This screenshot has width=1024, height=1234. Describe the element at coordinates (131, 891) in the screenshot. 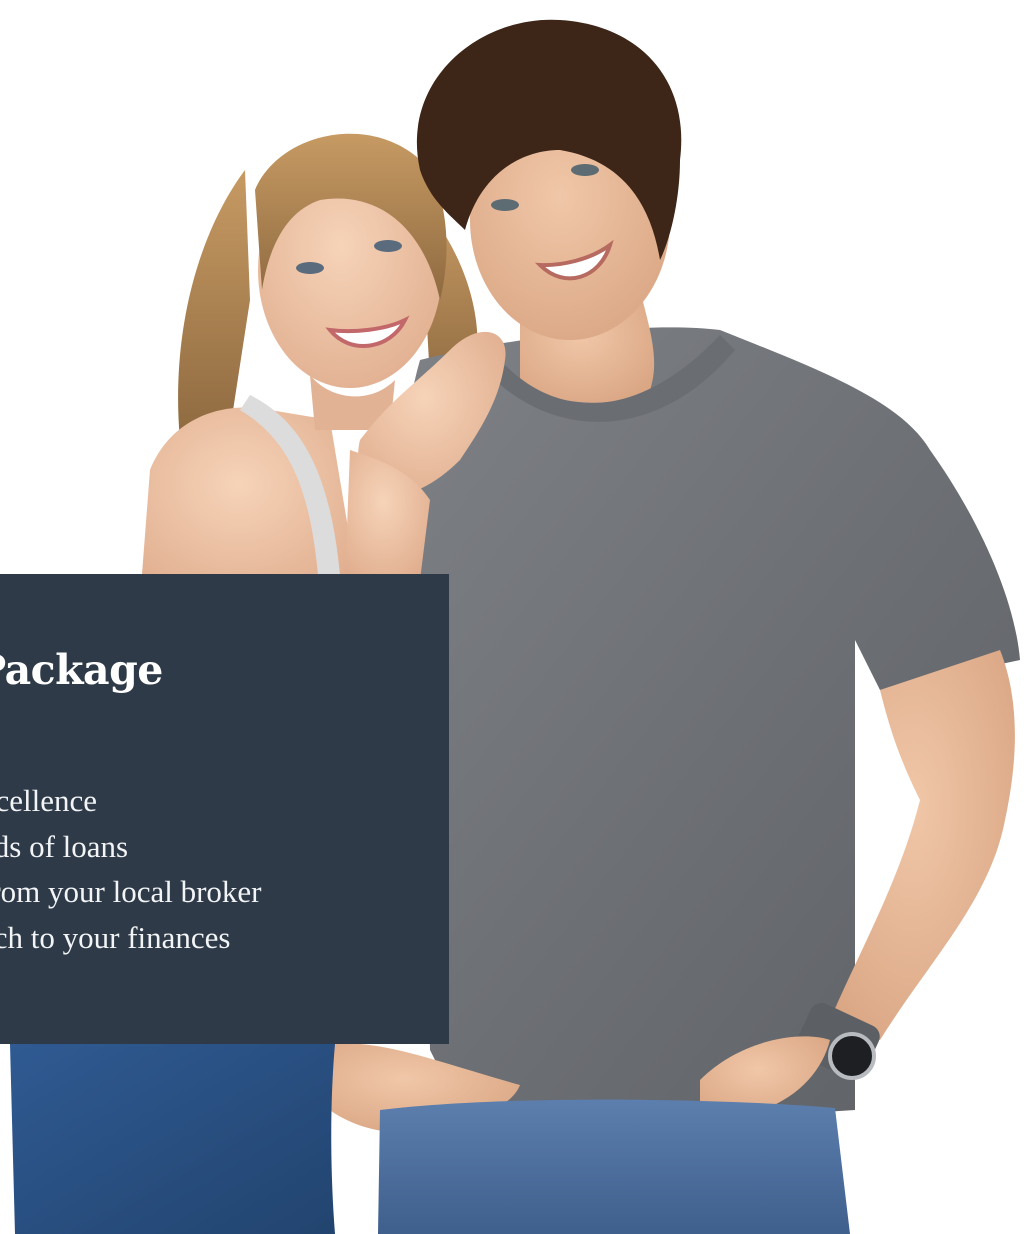

I see `feature-item: from your local broker` at that location.